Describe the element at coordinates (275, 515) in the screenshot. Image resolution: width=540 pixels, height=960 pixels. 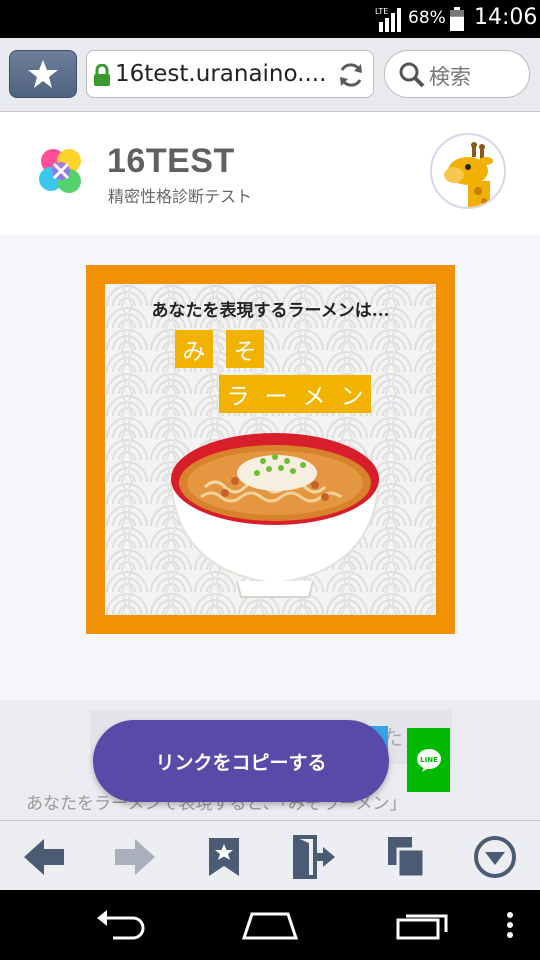
I see `ramen-bowl-icon` at that location.